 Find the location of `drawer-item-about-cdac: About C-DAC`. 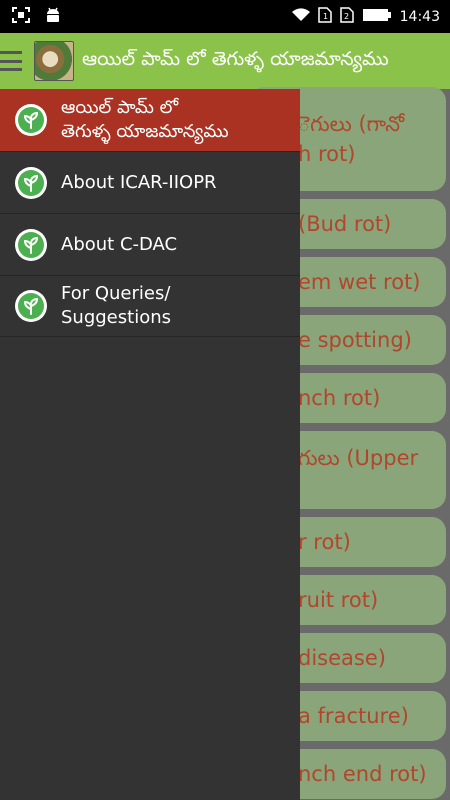

drawer-item-about-cdac: About C-DAC is located at coordinates (150, 245).